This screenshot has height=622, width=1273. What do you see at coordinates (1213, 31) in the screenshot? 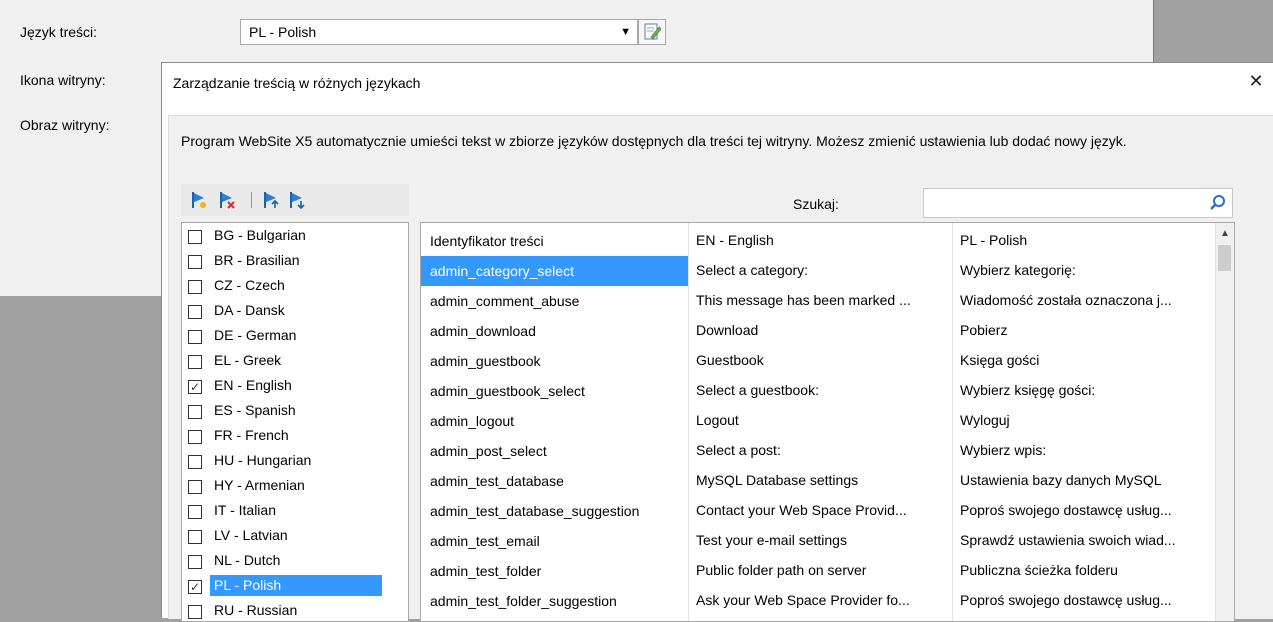
I see `backdrop-area` at bounding box center [1213, 31].